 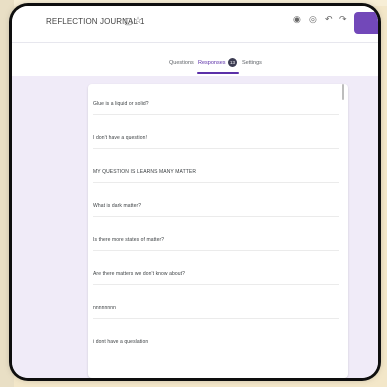 What do you see at coordinates (121, 104) in the screenshot?
I see `response-item: Glue is a liquid or solid?` at bounding box center [121, 104].